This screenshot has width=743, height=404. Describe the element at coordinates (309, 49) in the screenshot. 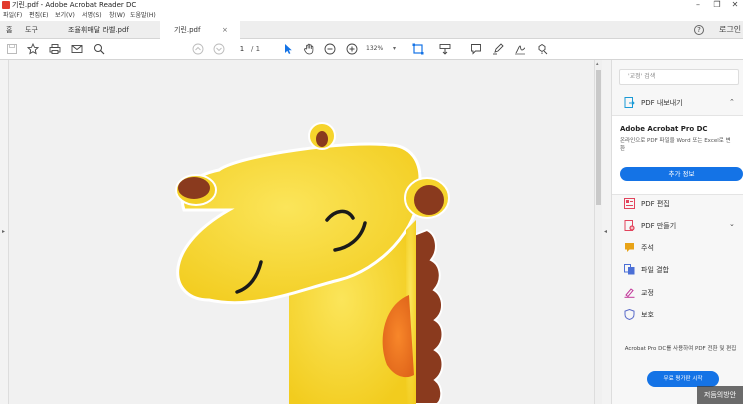

I see `hand-tool-icon` at that location.